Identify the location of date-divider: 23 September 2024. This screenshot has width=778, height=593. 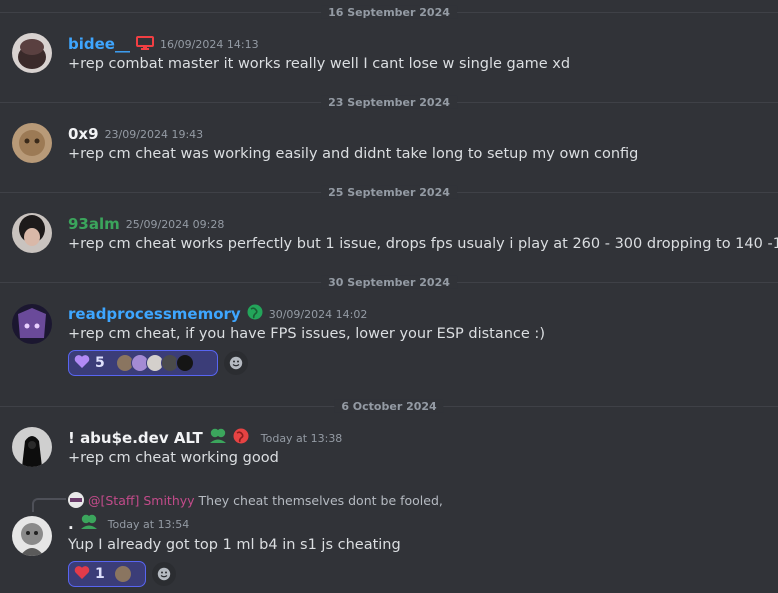
(389, 102).